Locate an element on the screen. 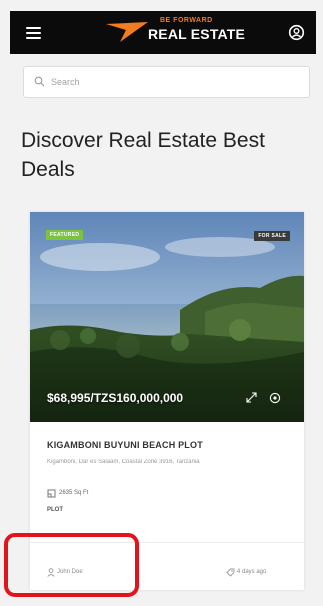 The height and width of the screenshot is (606, 323). status-badge: FOR SALE is located at coordinates (272, 236).